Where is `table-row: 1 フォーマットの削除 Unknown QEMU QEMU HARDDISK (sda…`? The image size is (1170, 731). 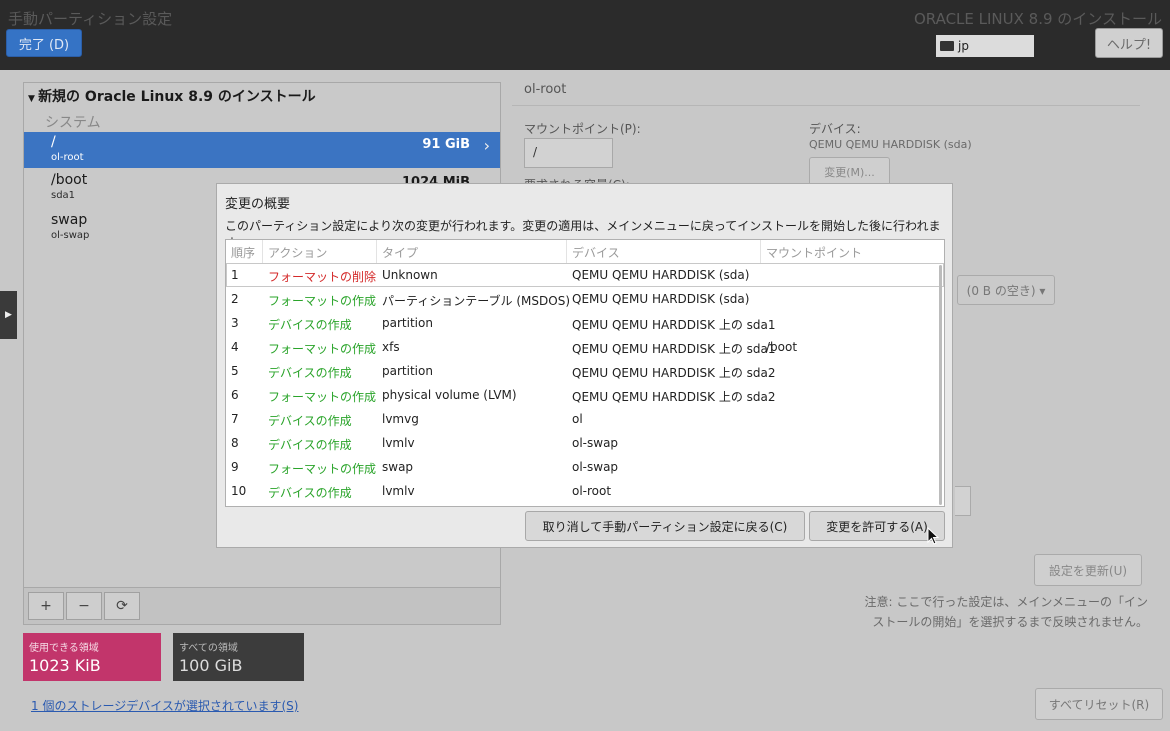 table-row: 1 フォーマットの削除 Unknown QEMU QEMU HARDDISK (sda… is located at coordinates (585, 275).